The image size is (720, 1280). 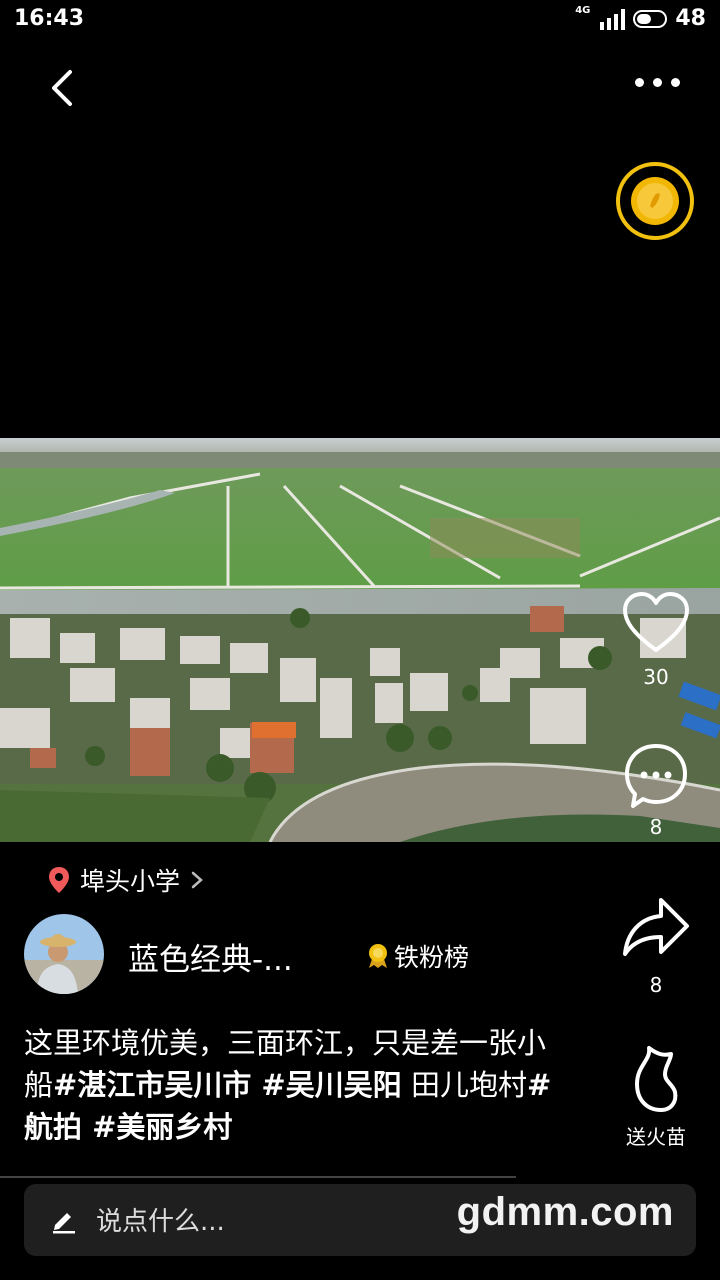 I want to click on avatar, so click(x=64, y=954).